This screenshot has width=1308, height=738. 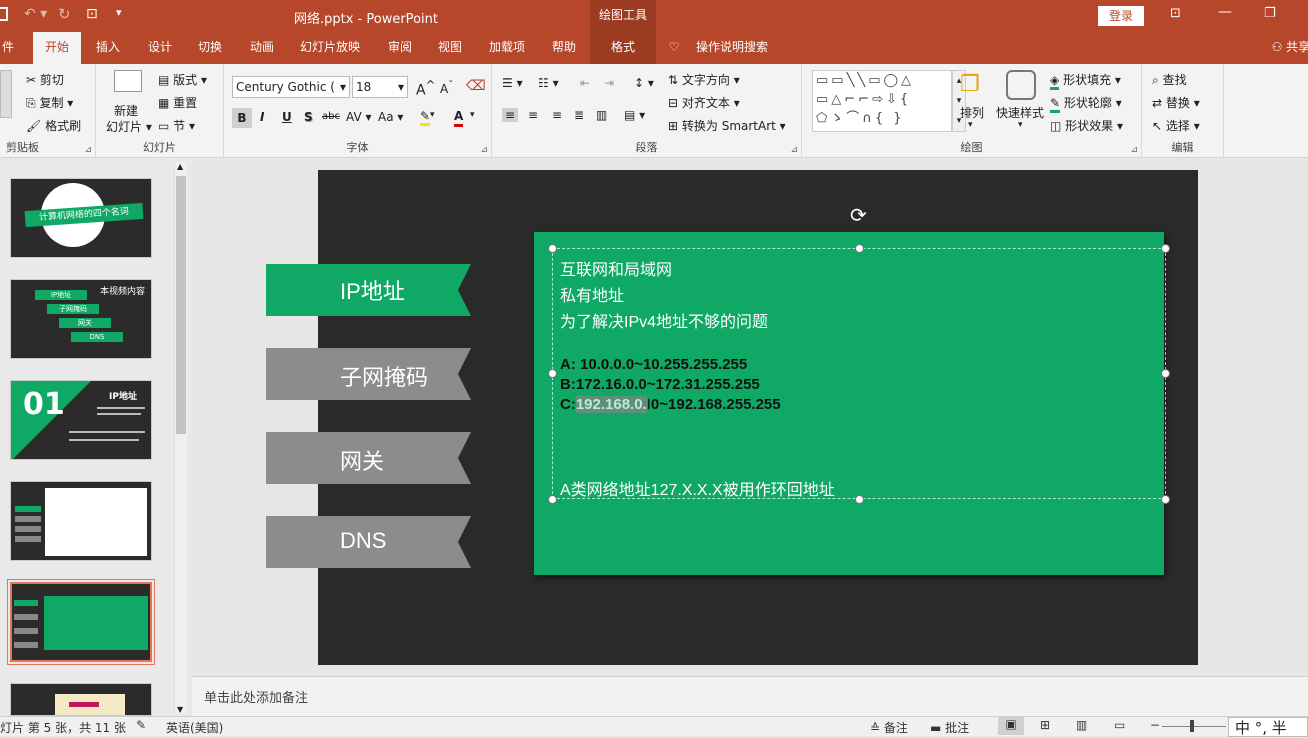 What do you see at coordinates (129, 126) in the screenshot?
I see `new-slide-label-2: 幻灯片 ▾` at bounding box center [129, 126].